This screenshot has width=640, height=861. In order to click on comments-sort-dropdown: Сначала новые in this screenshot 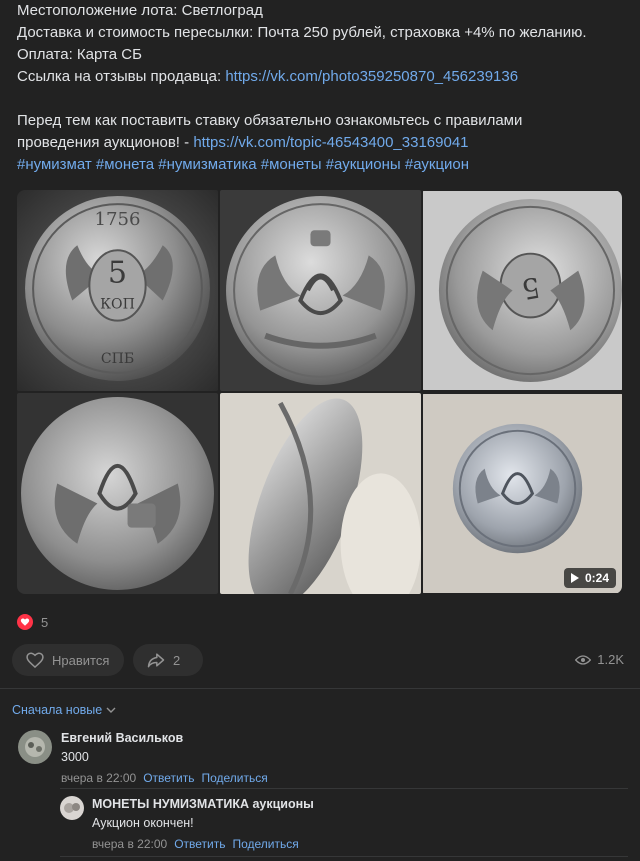, I will do `click(64, 710)`.